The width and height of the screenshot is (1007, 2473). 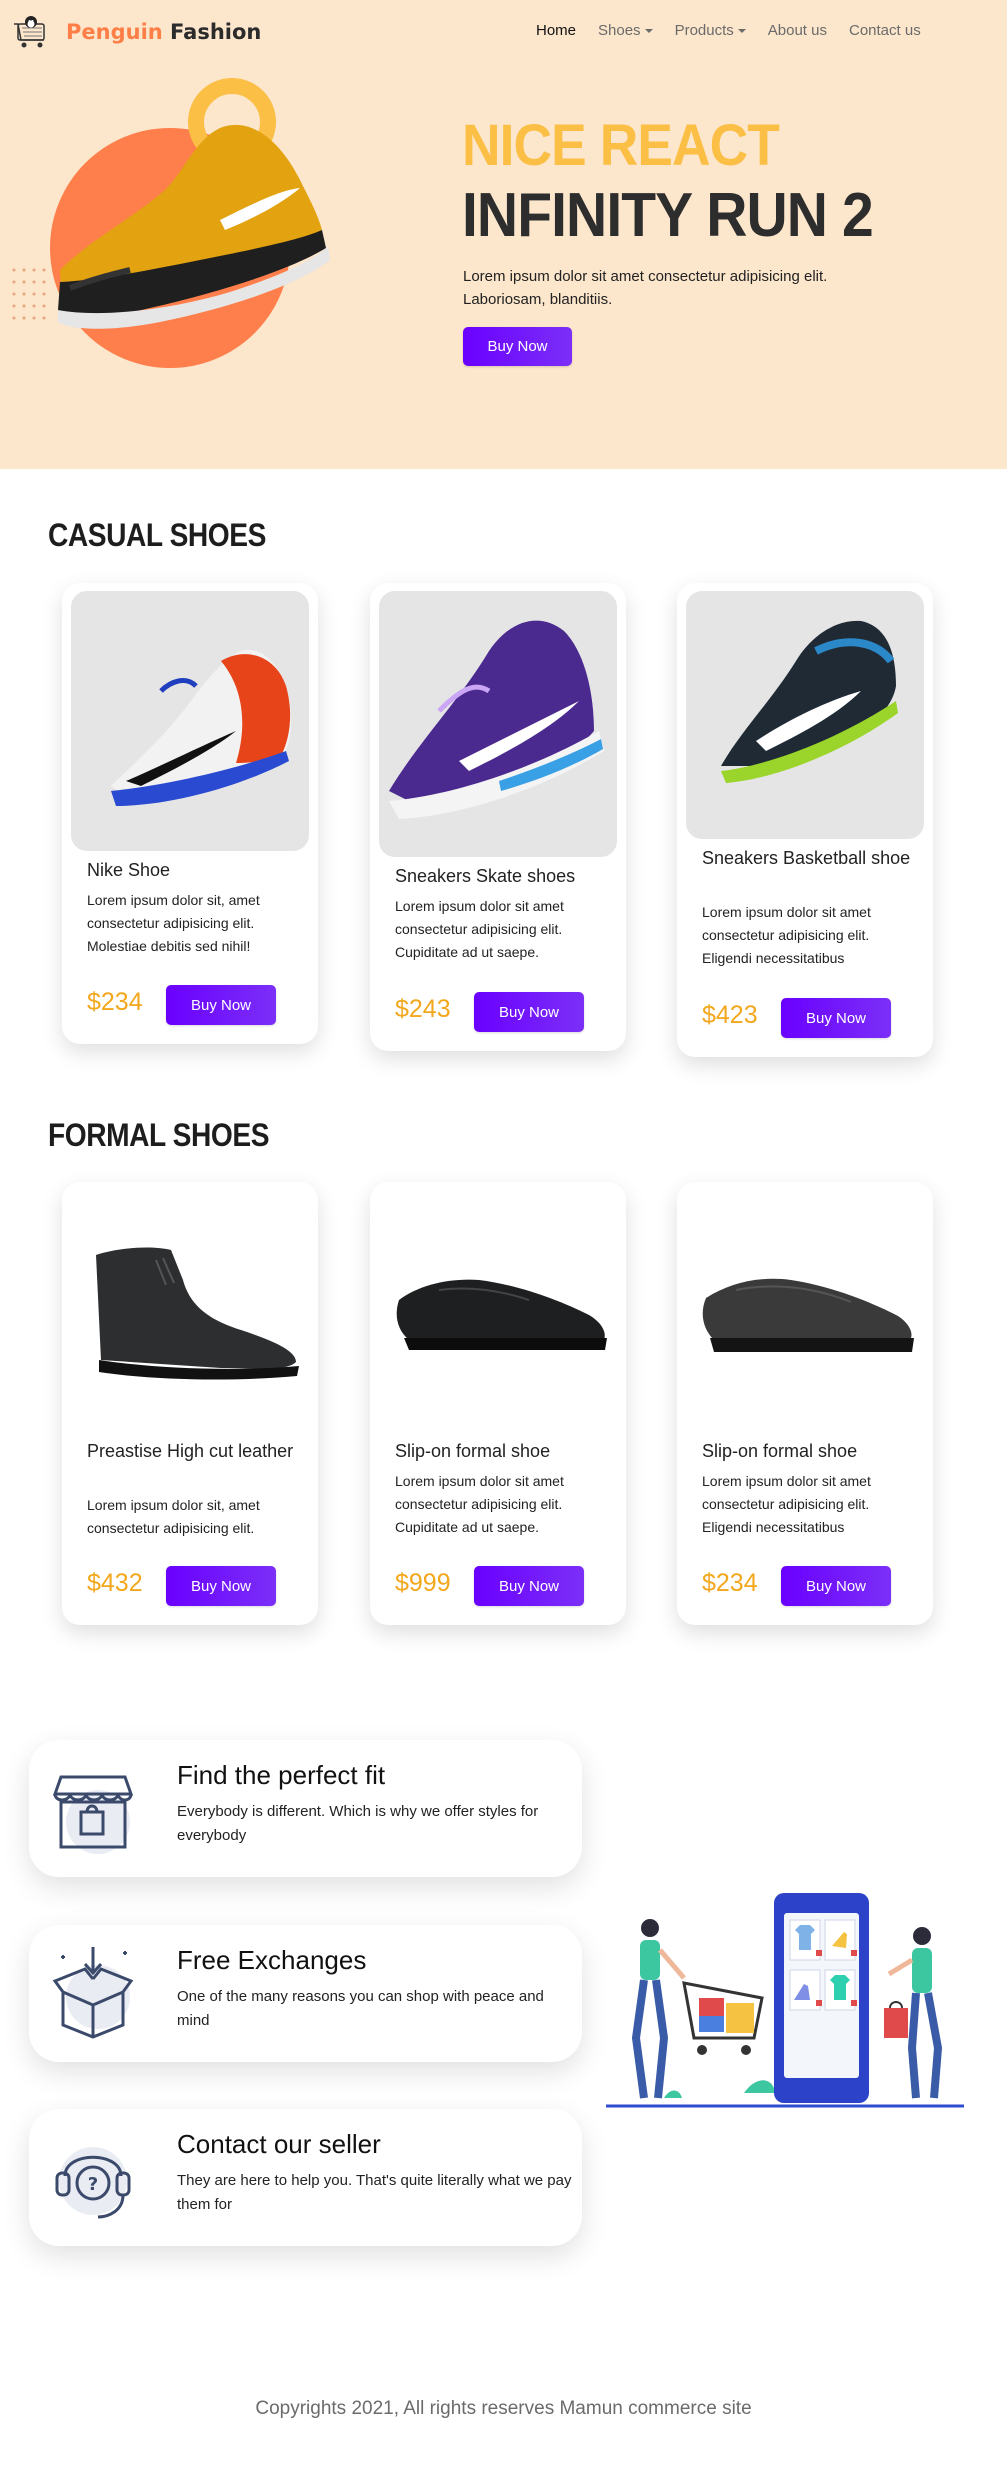 I want to click on product-name: Sneakers Basketball shoe, so click(x=806, y=858).